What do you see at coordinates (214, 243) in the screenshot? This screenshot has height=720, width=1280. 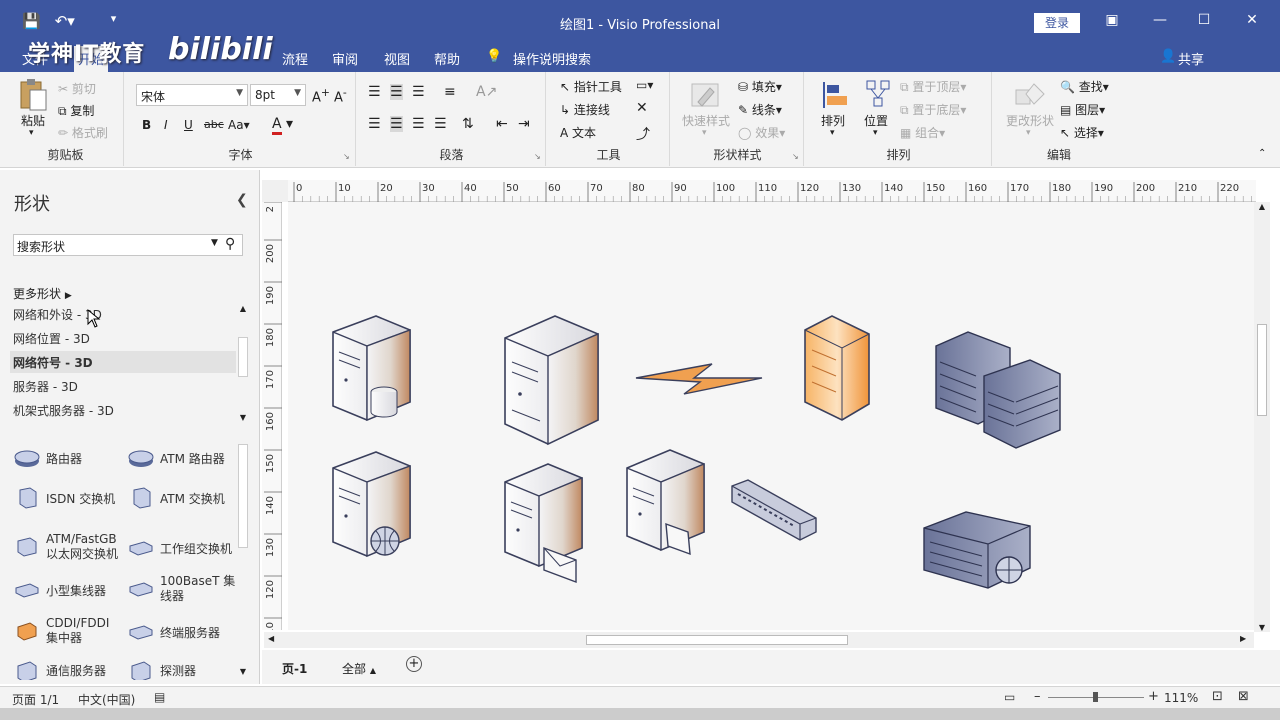 I see `search-options-icon: ▼` at bounding box center [214, 243].